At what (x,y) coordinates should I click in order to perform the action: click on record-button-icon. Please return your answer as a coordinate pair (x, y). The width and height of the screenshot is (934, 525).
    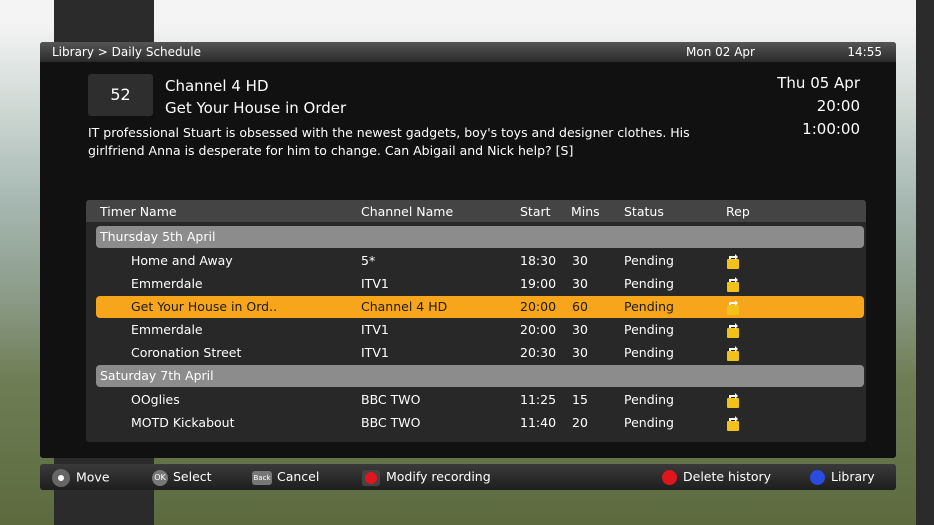
    Looking at the image, I should click on (371, 477).